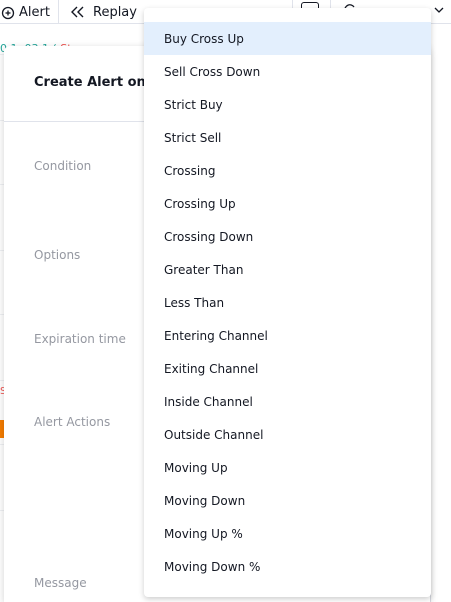 This screenshot has height=602, width=451. I want to click on rewind-icon, so click(77, 12).